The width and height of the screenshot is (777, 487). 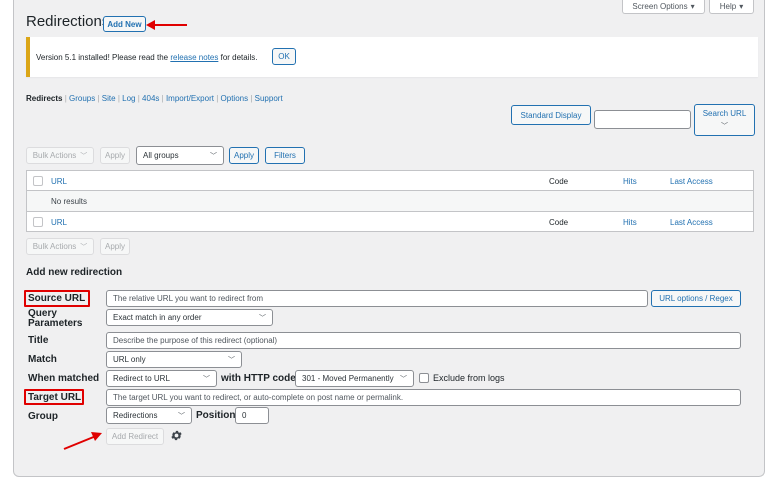 I want to click on subnav-options: Options, so click(x=235, y=98).